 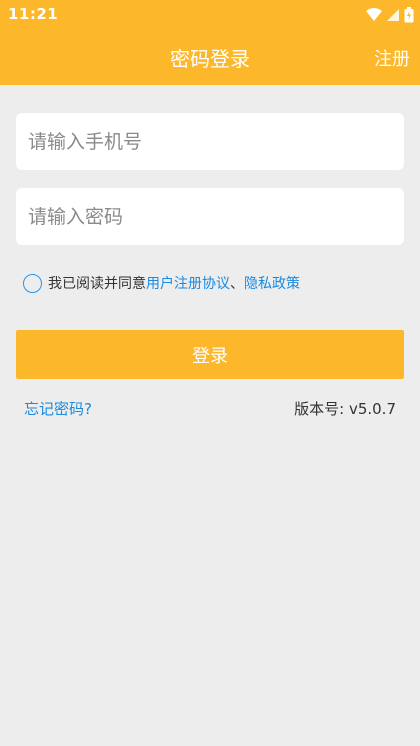 What do you see at coordinates (32, 283) in the screenshot?
I see `agree-radio` at bounding box center [32, 283].